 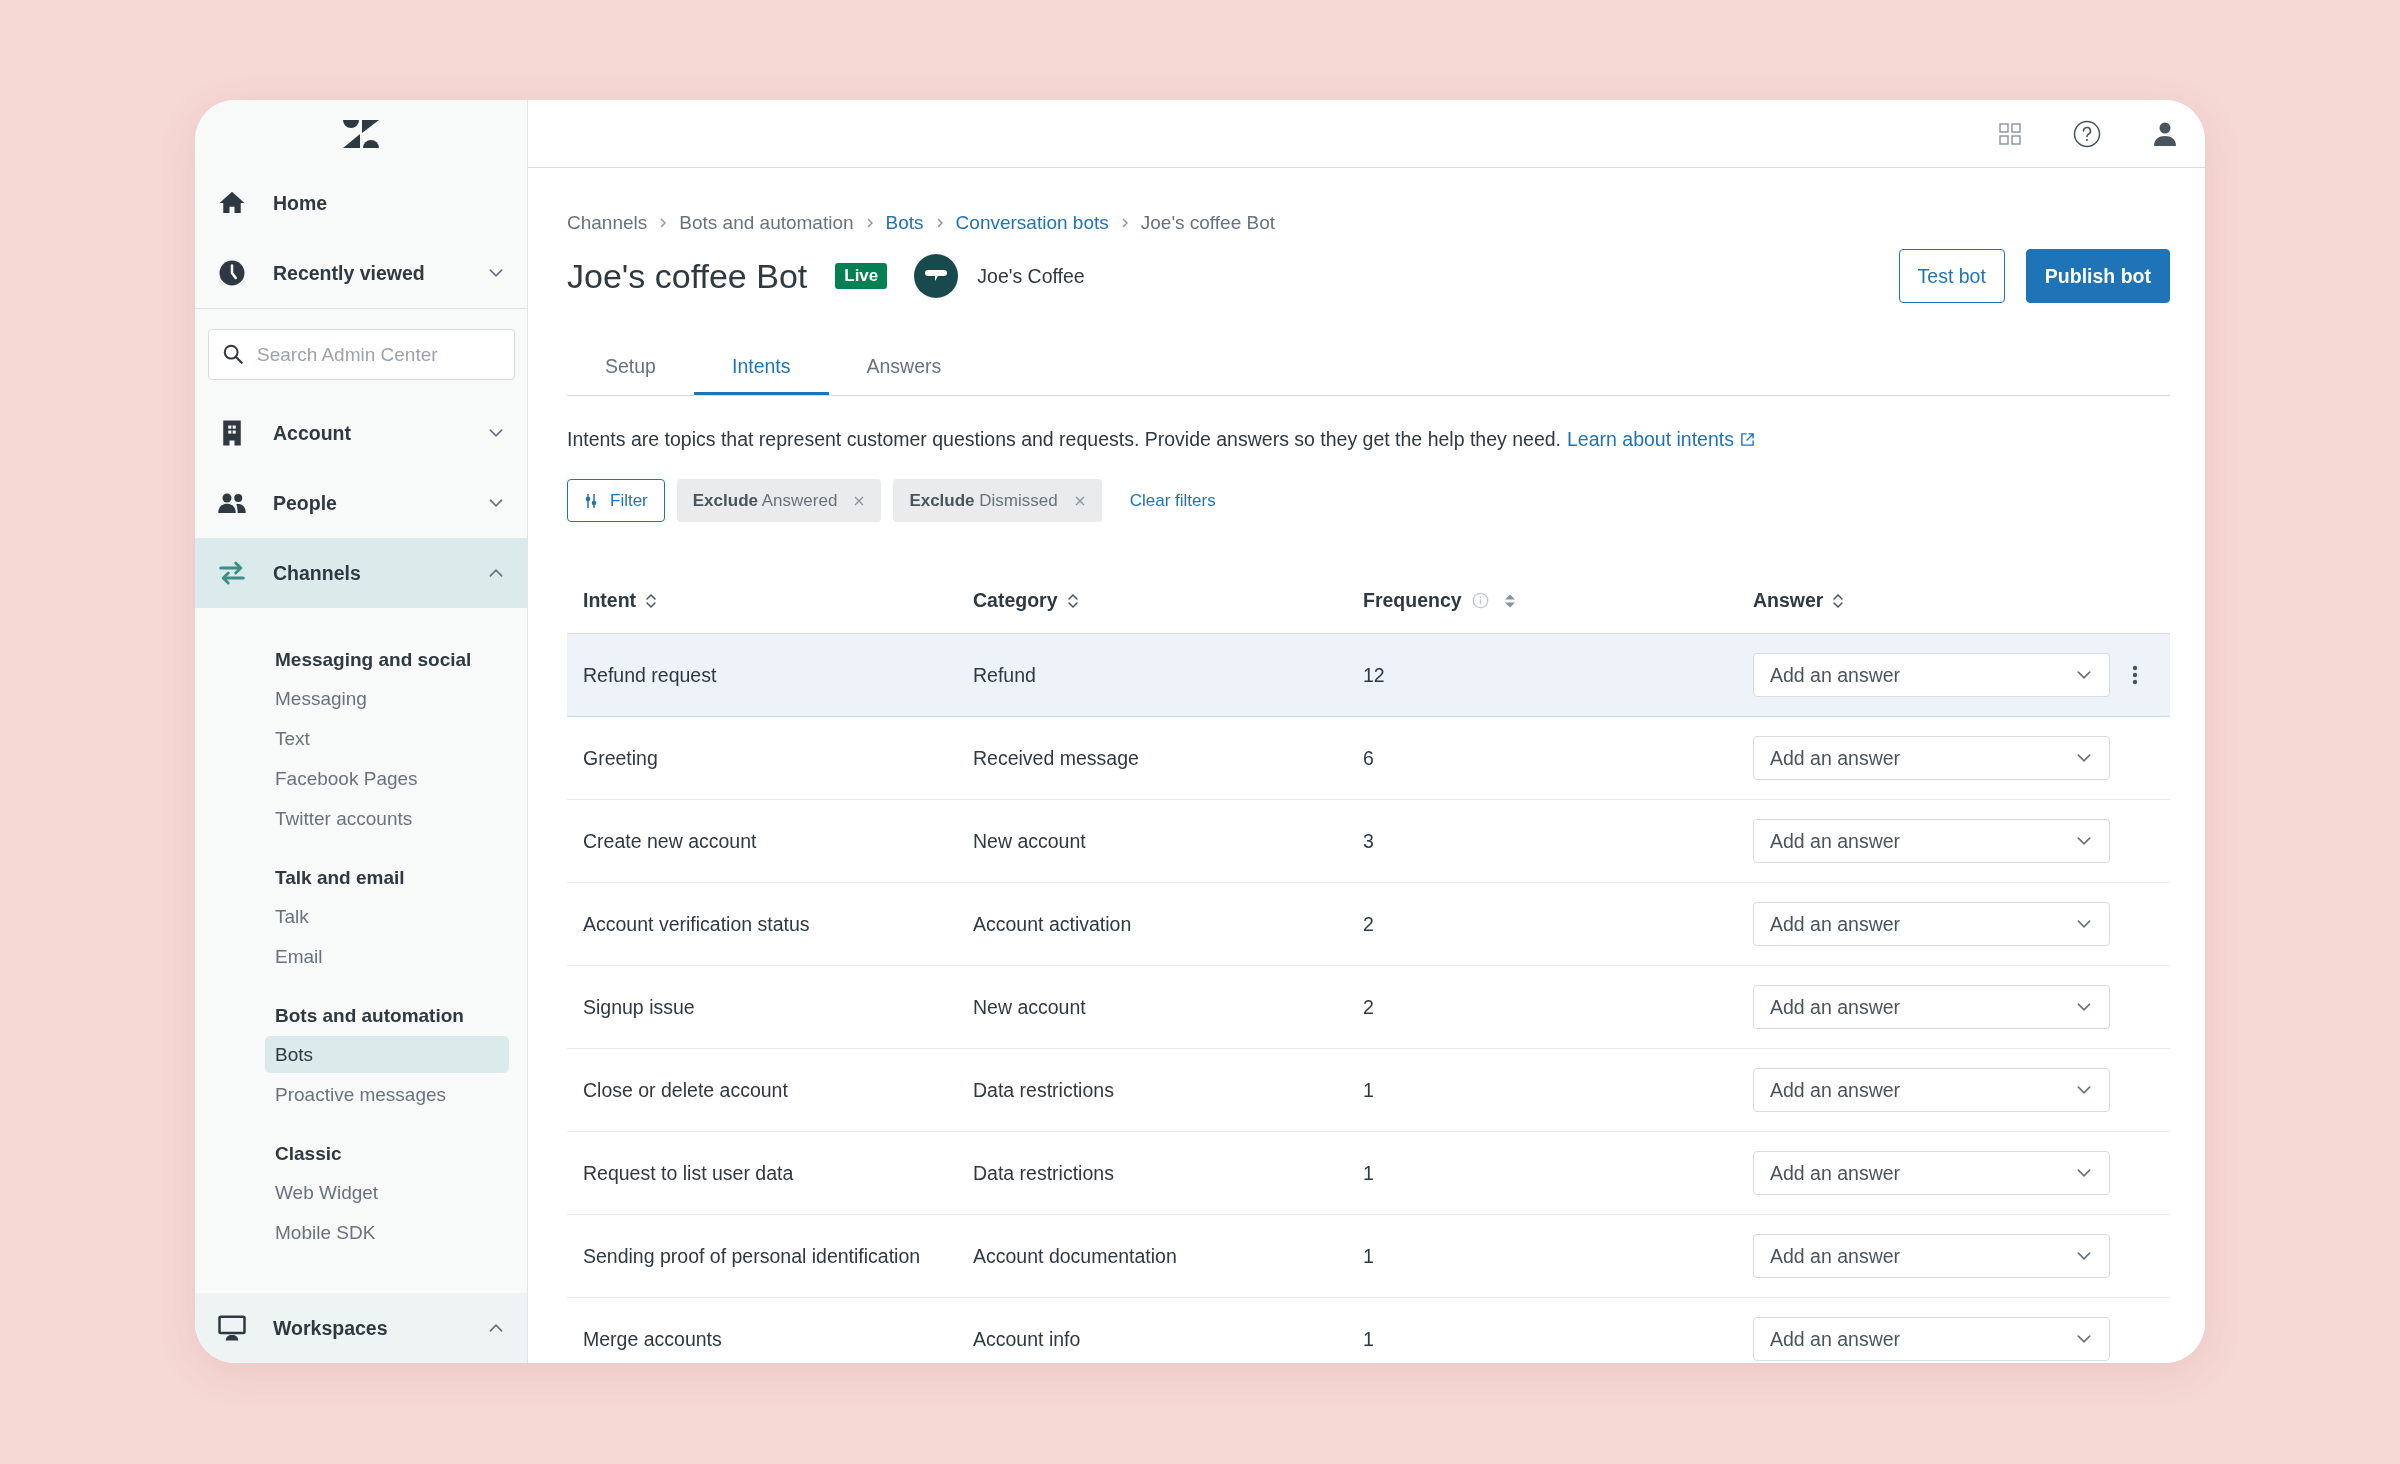 What do you see at coordinates (1031, 276) in the screenshot?
I see `brand-name: Joe's Coffee` at bounding box center [1031, 276].